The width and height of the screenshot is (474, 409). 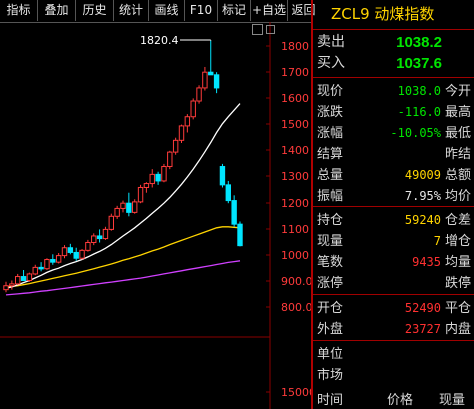 I want to click on zoom-out-box-icon, so click(x=257, y=29).